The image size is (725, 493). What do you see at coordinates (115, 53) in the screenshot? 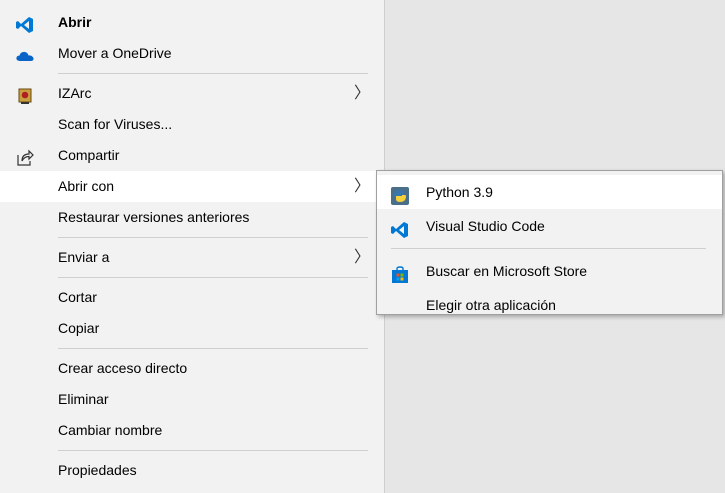
I see `menu-item-label: Mover a OneDrive` at bounding box center [115, 53].